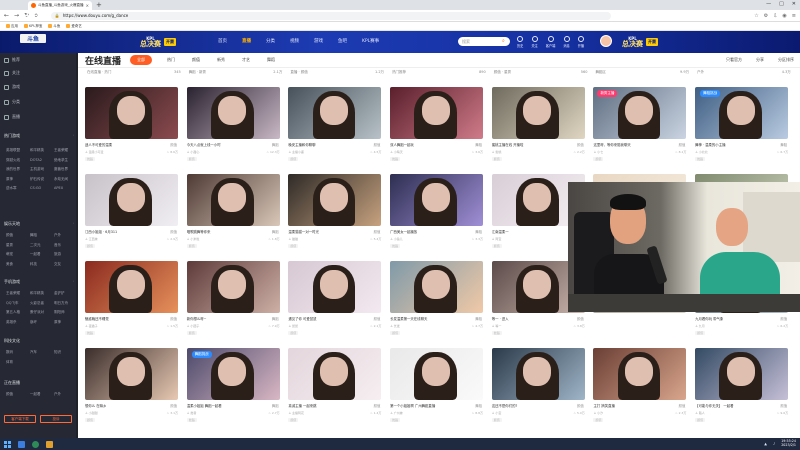  I want to click on anchor-name: ♙ 主播阿花, so click(296, 413).